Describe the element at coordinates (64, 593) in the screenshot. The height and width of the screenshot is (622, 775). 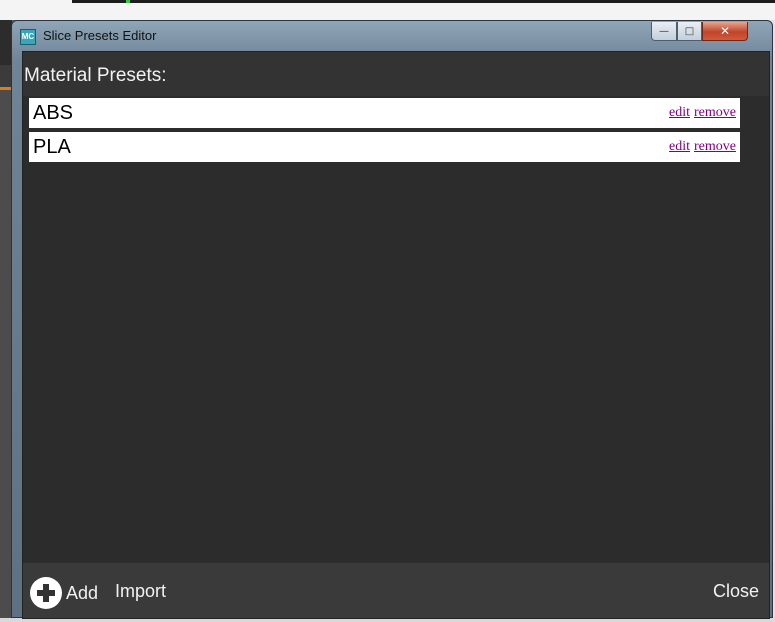
I see `add-button: Add` at that location.